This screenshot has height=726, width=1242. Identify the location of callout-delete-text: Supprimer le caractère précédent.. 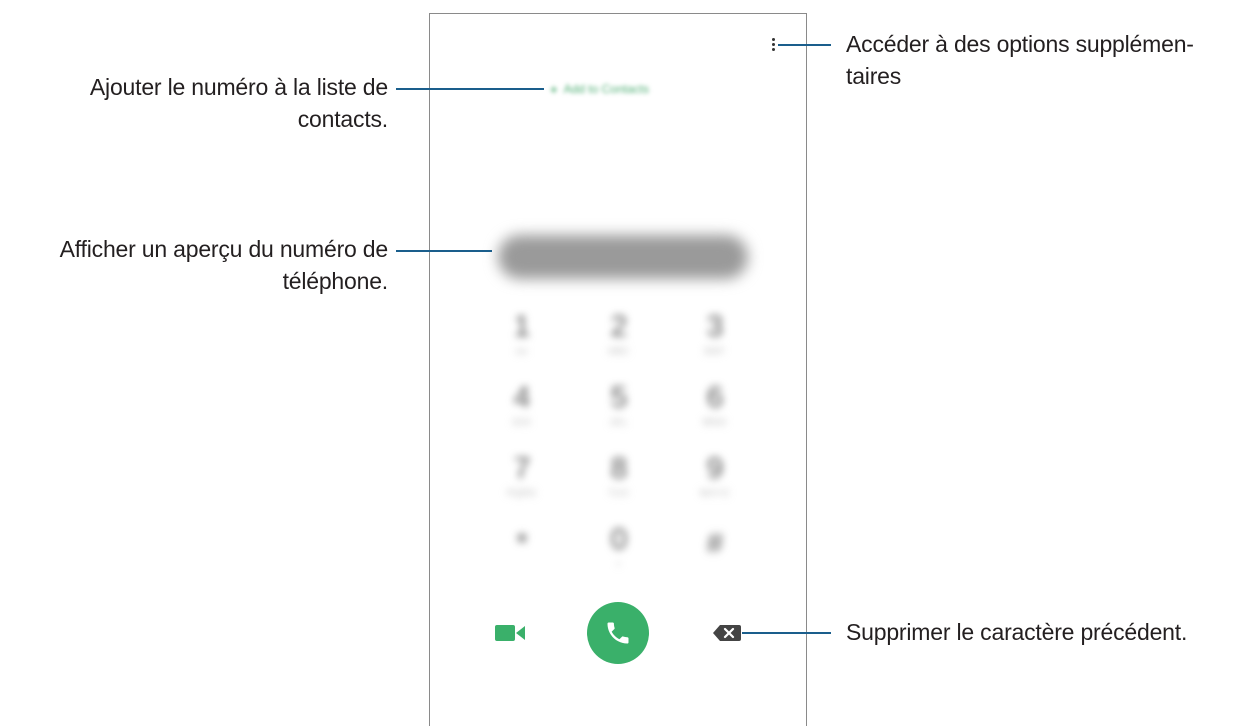
(1017, 632).